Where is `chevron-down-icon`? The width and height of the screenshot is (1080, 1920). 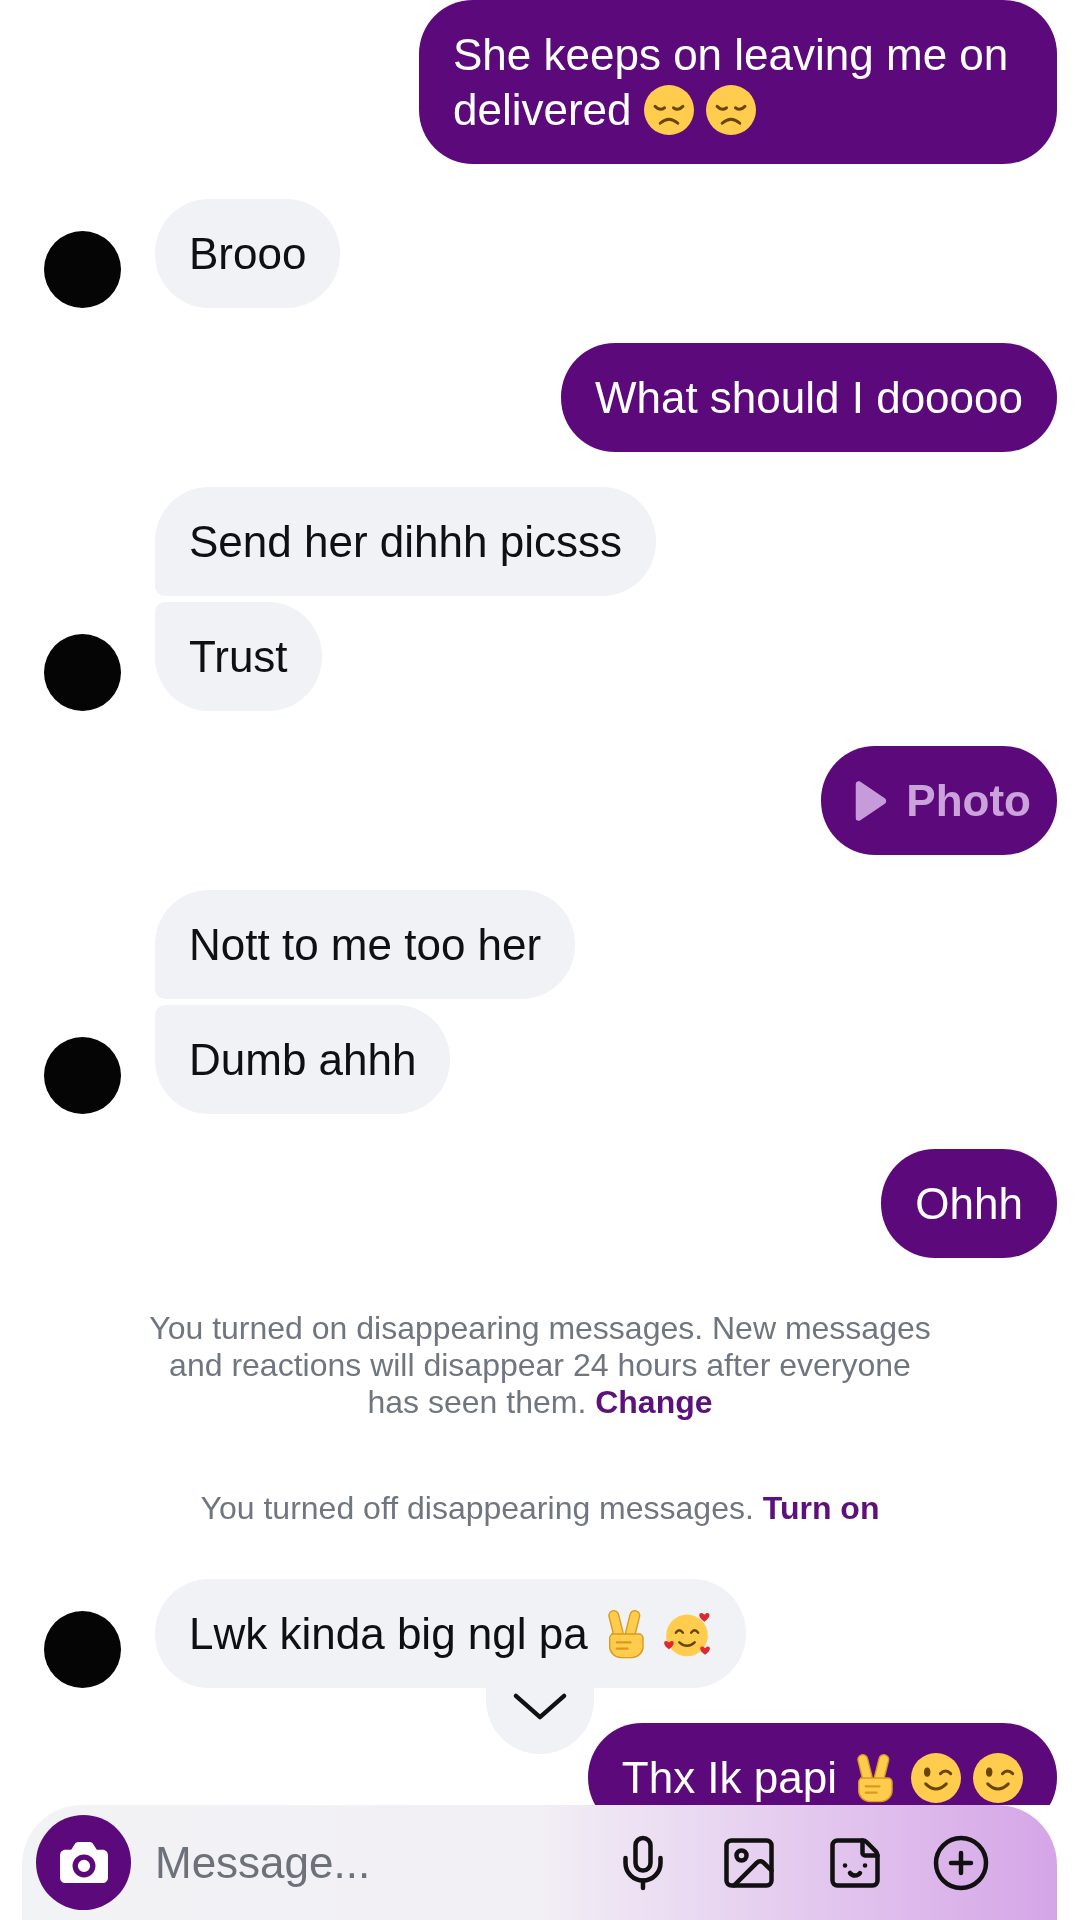 chevron-down-icon is located at coordinates (540, 1706).